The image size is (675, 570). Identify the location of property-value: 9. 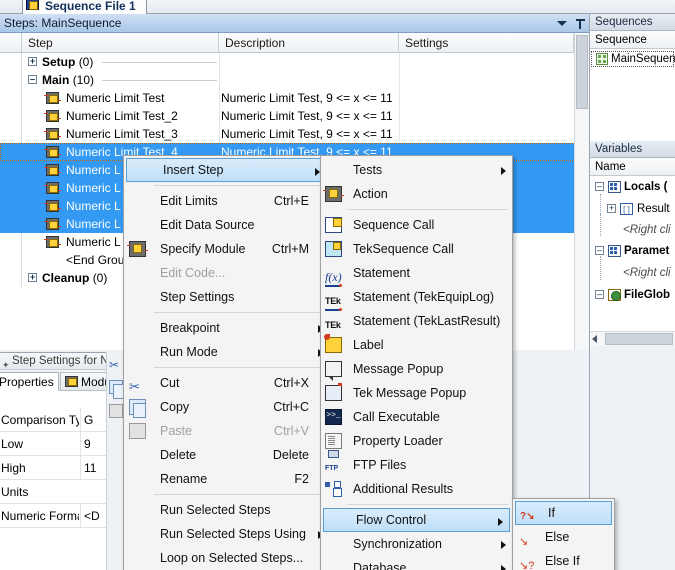
(93, 444).